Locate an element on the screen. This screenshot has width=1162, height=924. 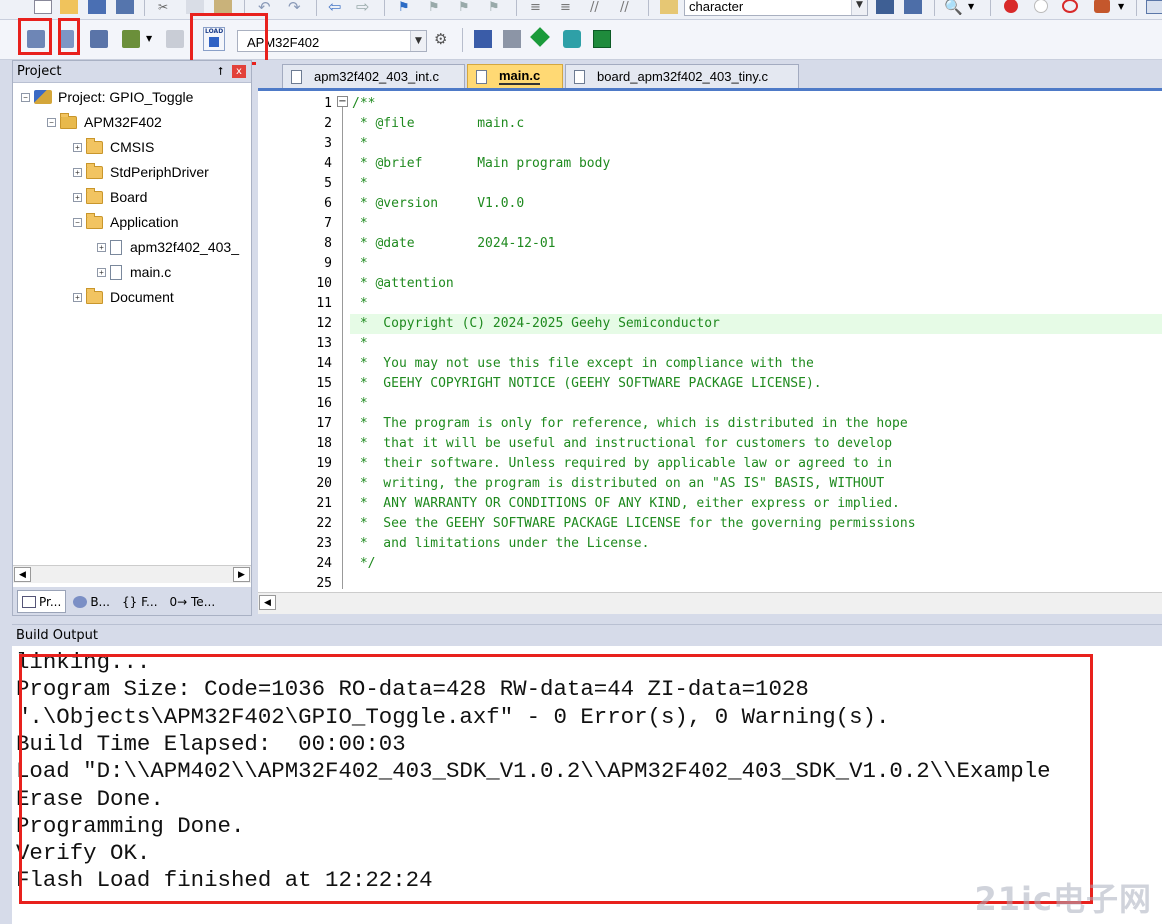
close-icon: x is located at coordinates (239, 71).